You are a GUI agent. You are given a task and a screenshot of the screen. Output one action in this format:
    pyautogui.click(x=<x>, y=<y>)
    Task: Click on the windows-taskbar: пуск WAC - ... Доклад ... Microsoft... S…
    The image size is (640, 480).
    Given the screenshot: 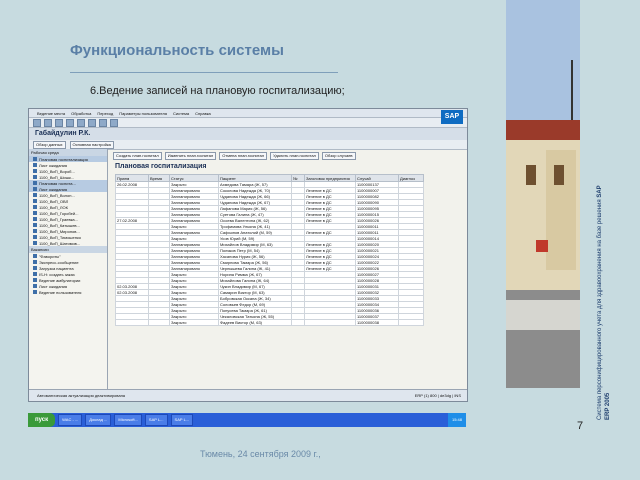 What is the action you would take?
    pyautogui.click(x=247, y=420)
    